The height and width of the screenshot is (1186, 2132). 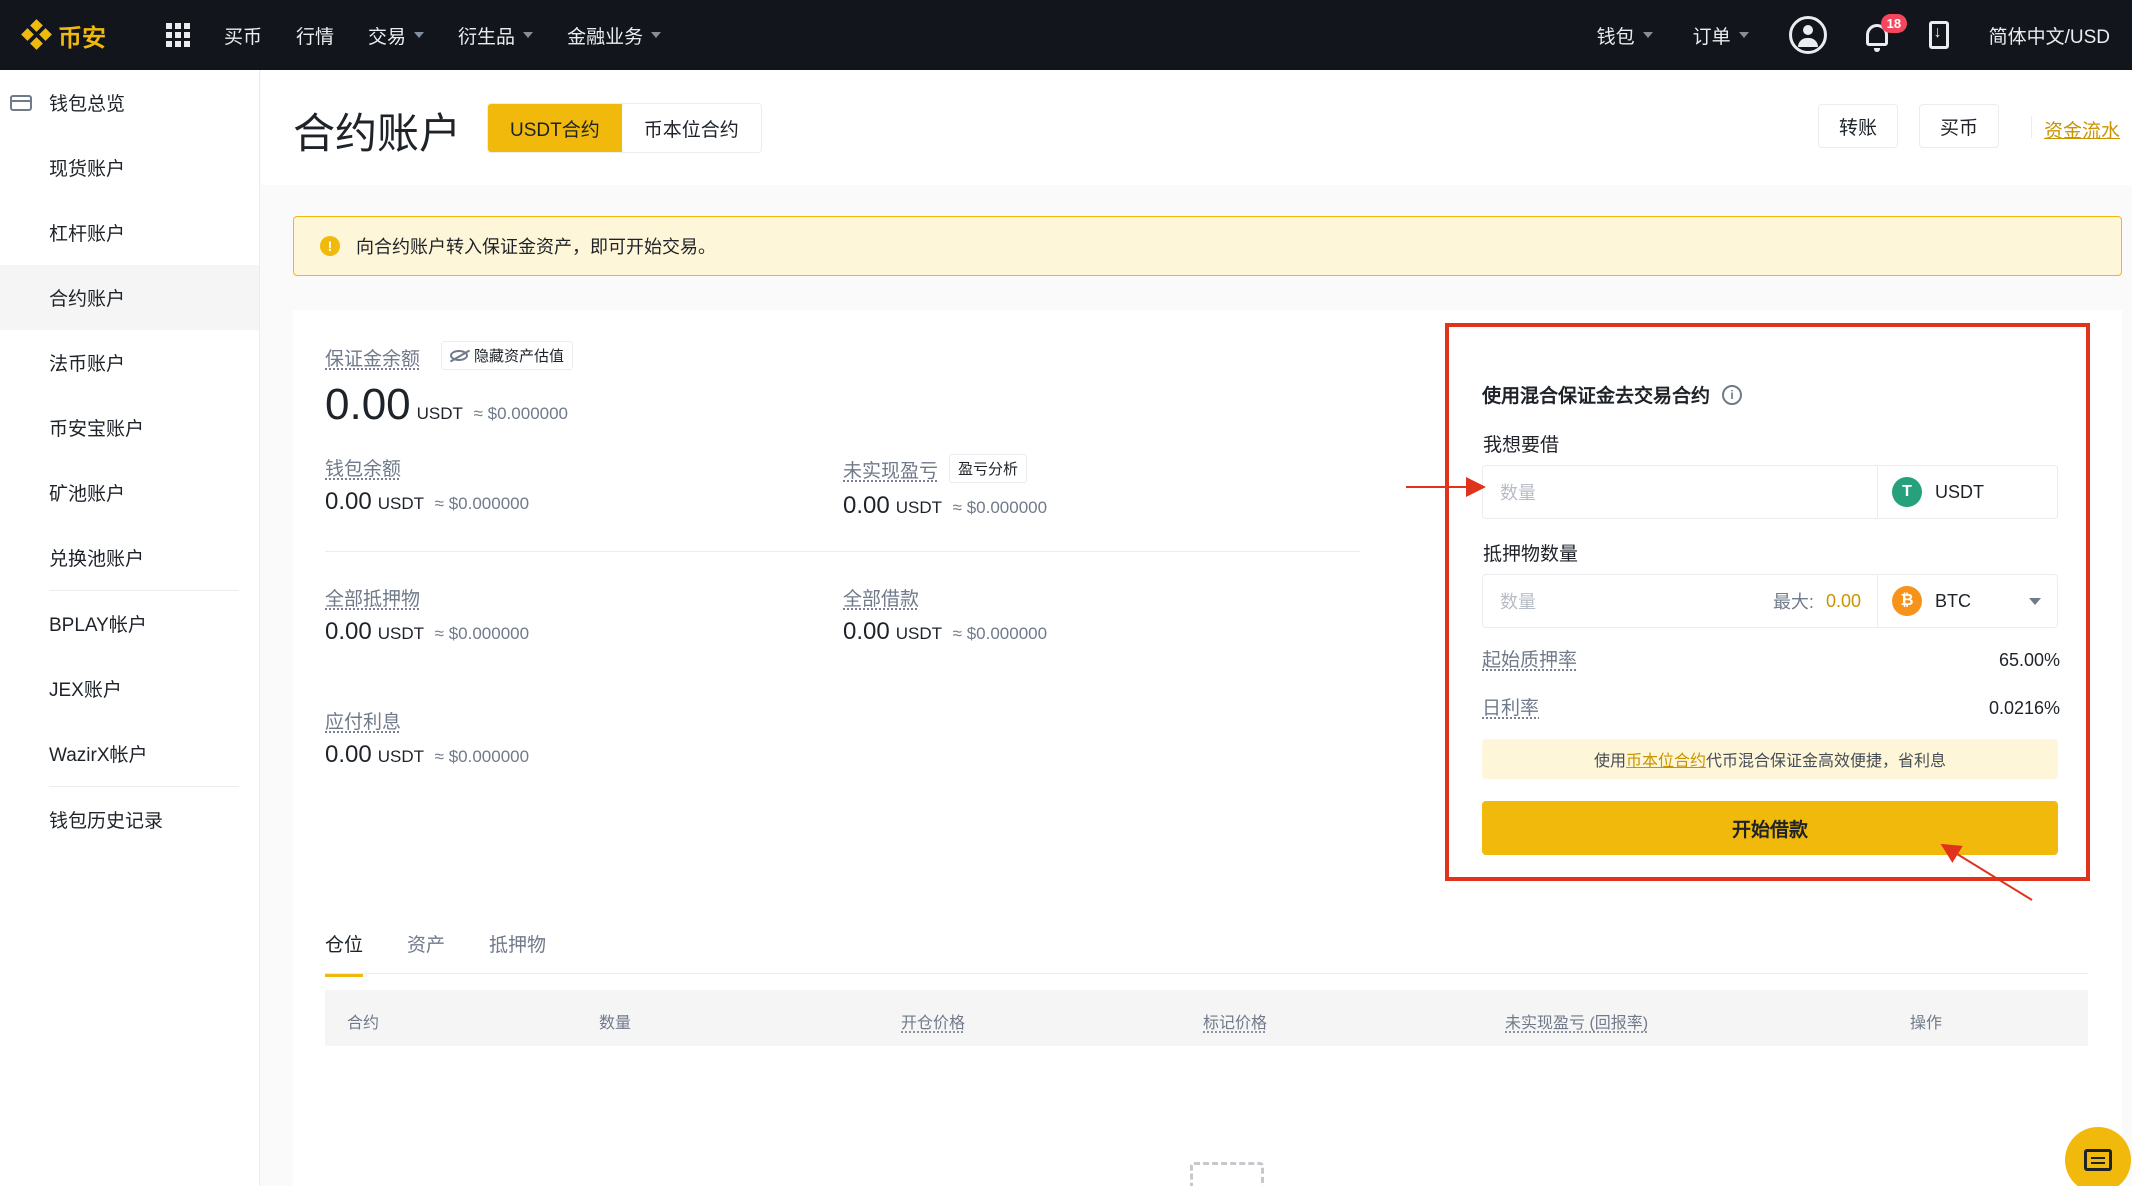 I want to click on collateral-amount-input: 数量, so click(x=1636, y=601).